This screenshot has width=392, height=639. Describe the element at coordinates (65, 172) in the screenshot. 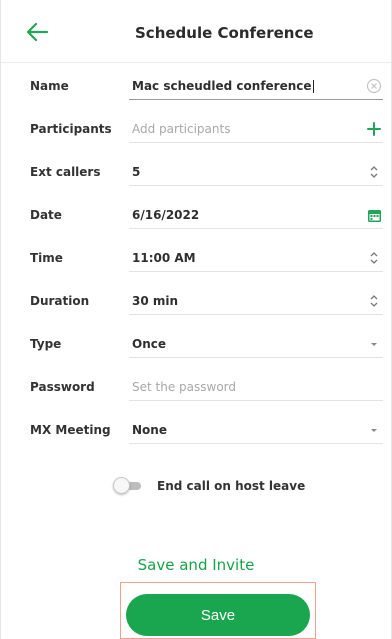

I see `ext-callers-label: Ext callers` at that location.